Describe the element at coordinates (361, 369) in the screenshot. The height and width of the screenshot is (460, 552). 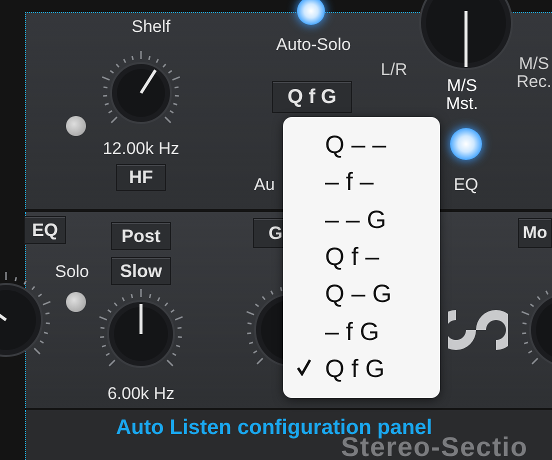
I see `menu-item: Q f G` at that location.